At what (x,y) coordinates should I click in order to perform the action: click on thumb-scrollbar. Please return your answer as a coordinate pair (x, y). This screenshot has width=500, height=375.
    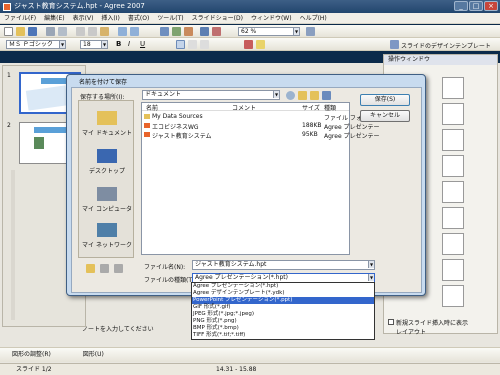
    Looking at the image, I should click on (13, 245).